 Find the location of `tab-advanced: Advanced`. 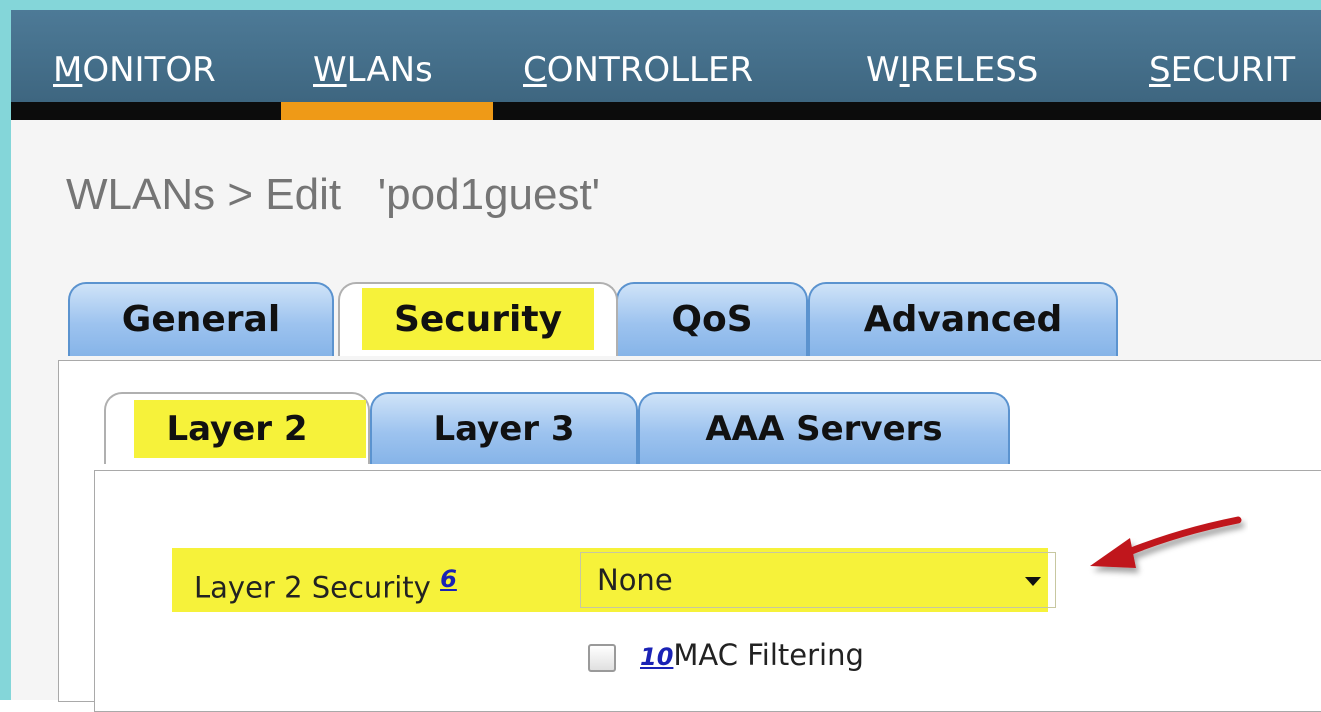

tab-advanced: Advanced is located at coordinates (963, 319).